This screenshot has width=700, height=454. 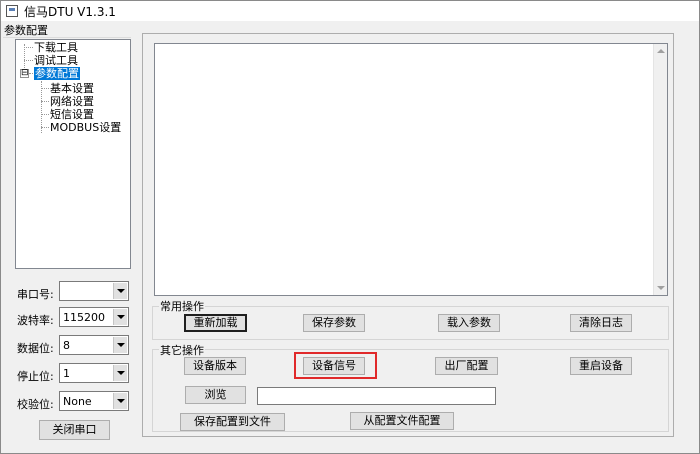 What do you see at coordinates (72, 88) in the screenshot?
I see `tree-item-basic-settings: 基本设置` at bounding box center [72, 88].